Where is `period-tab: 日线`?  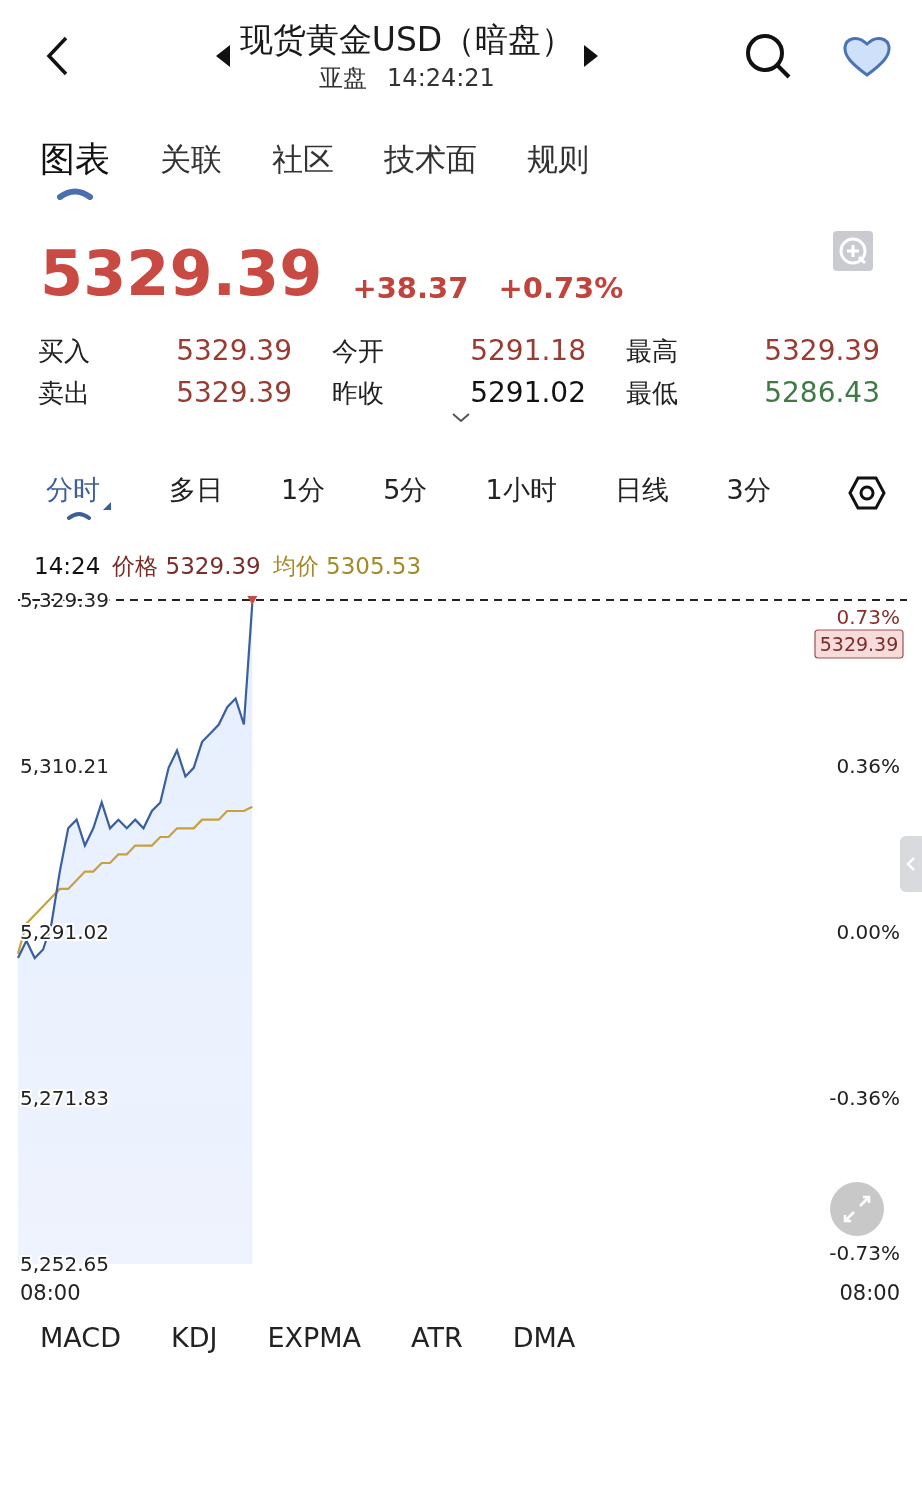 period-tab: 日线 is located at coordinates (641, 490).